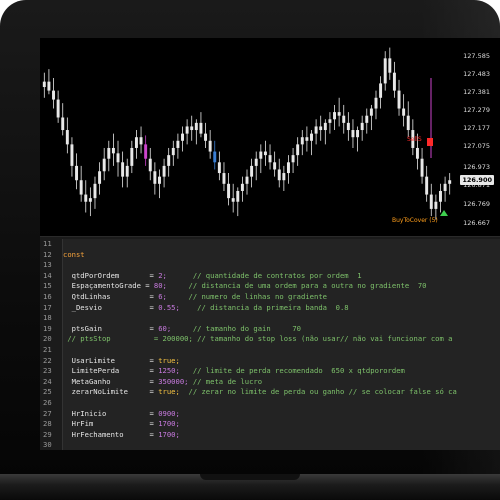 The height and width of the screenshot is (500, 500). Describe the element at coordinates (476, 167) in the screenshot. I see `price-axis-label: 126.973` at that location.